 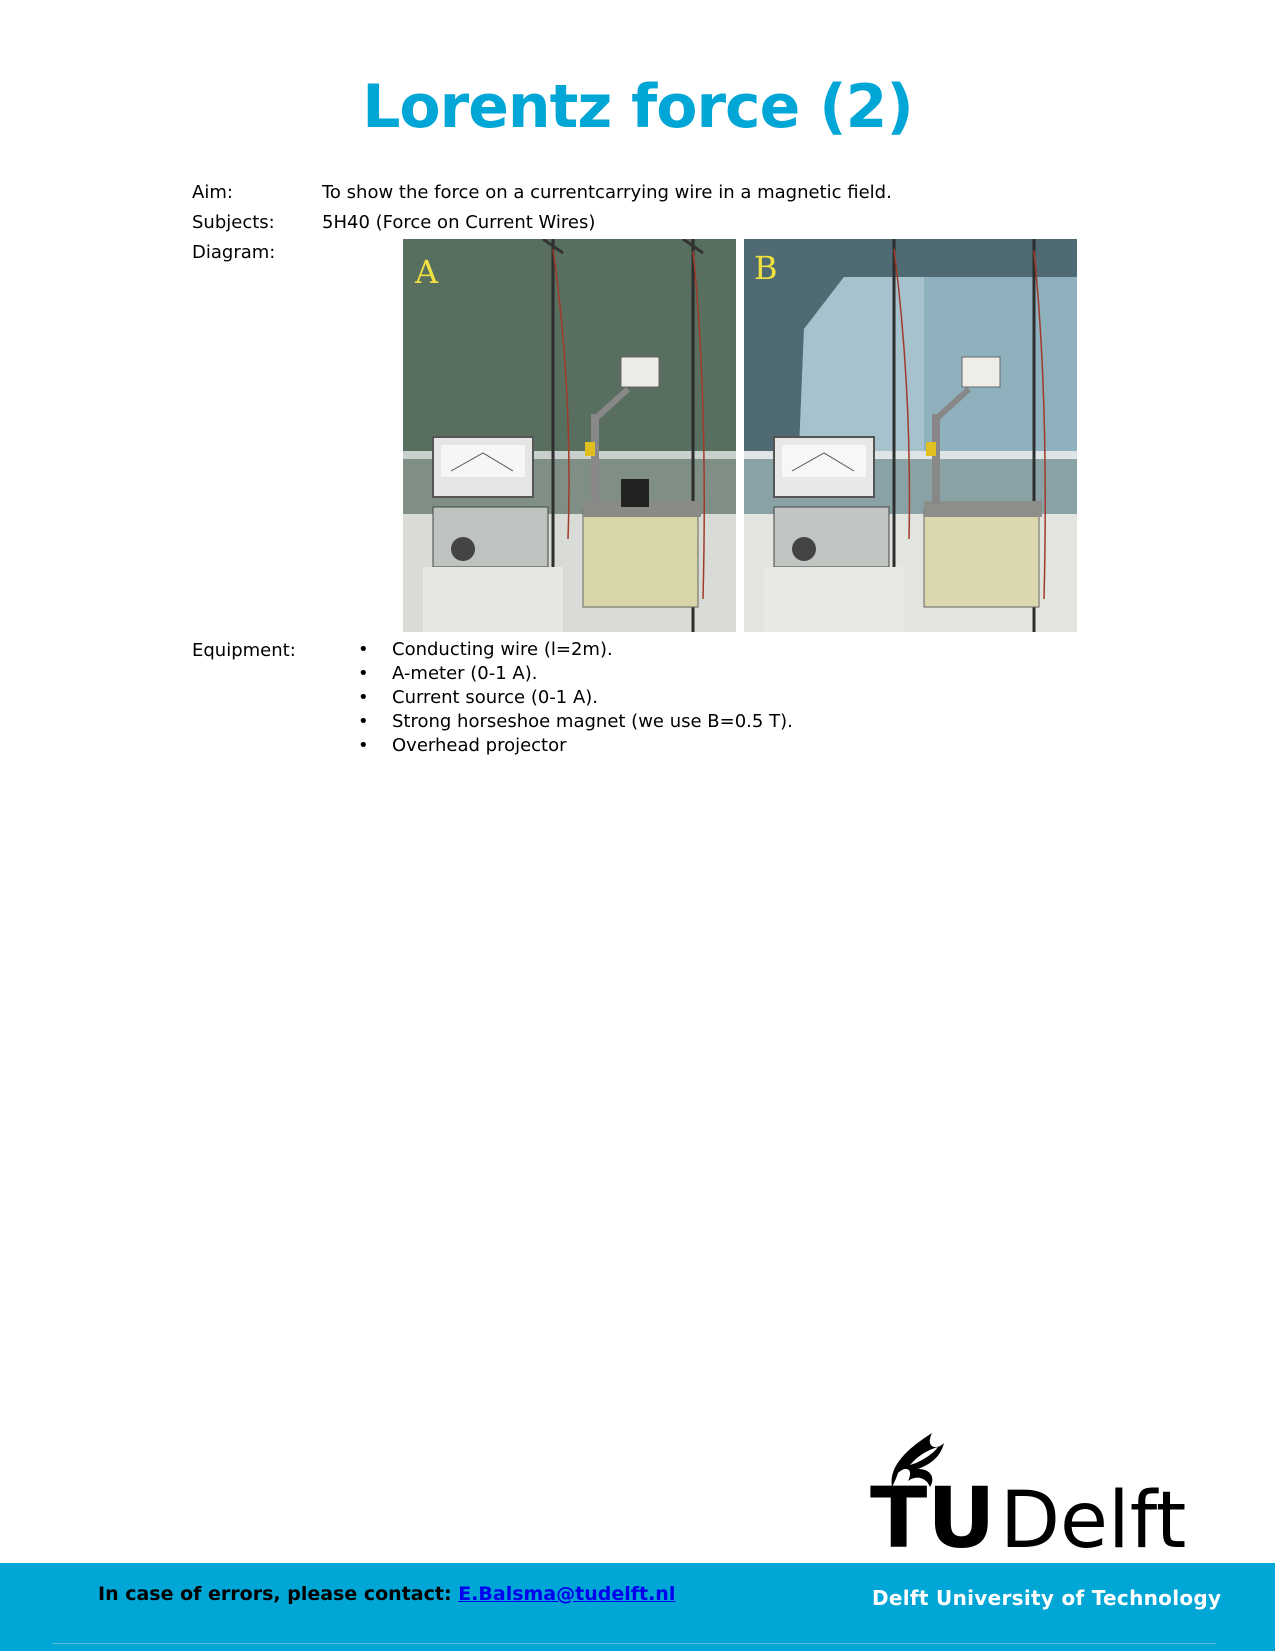 I want to click on tudelft-logo: TU Delft, so click(x=1030, y=1496).